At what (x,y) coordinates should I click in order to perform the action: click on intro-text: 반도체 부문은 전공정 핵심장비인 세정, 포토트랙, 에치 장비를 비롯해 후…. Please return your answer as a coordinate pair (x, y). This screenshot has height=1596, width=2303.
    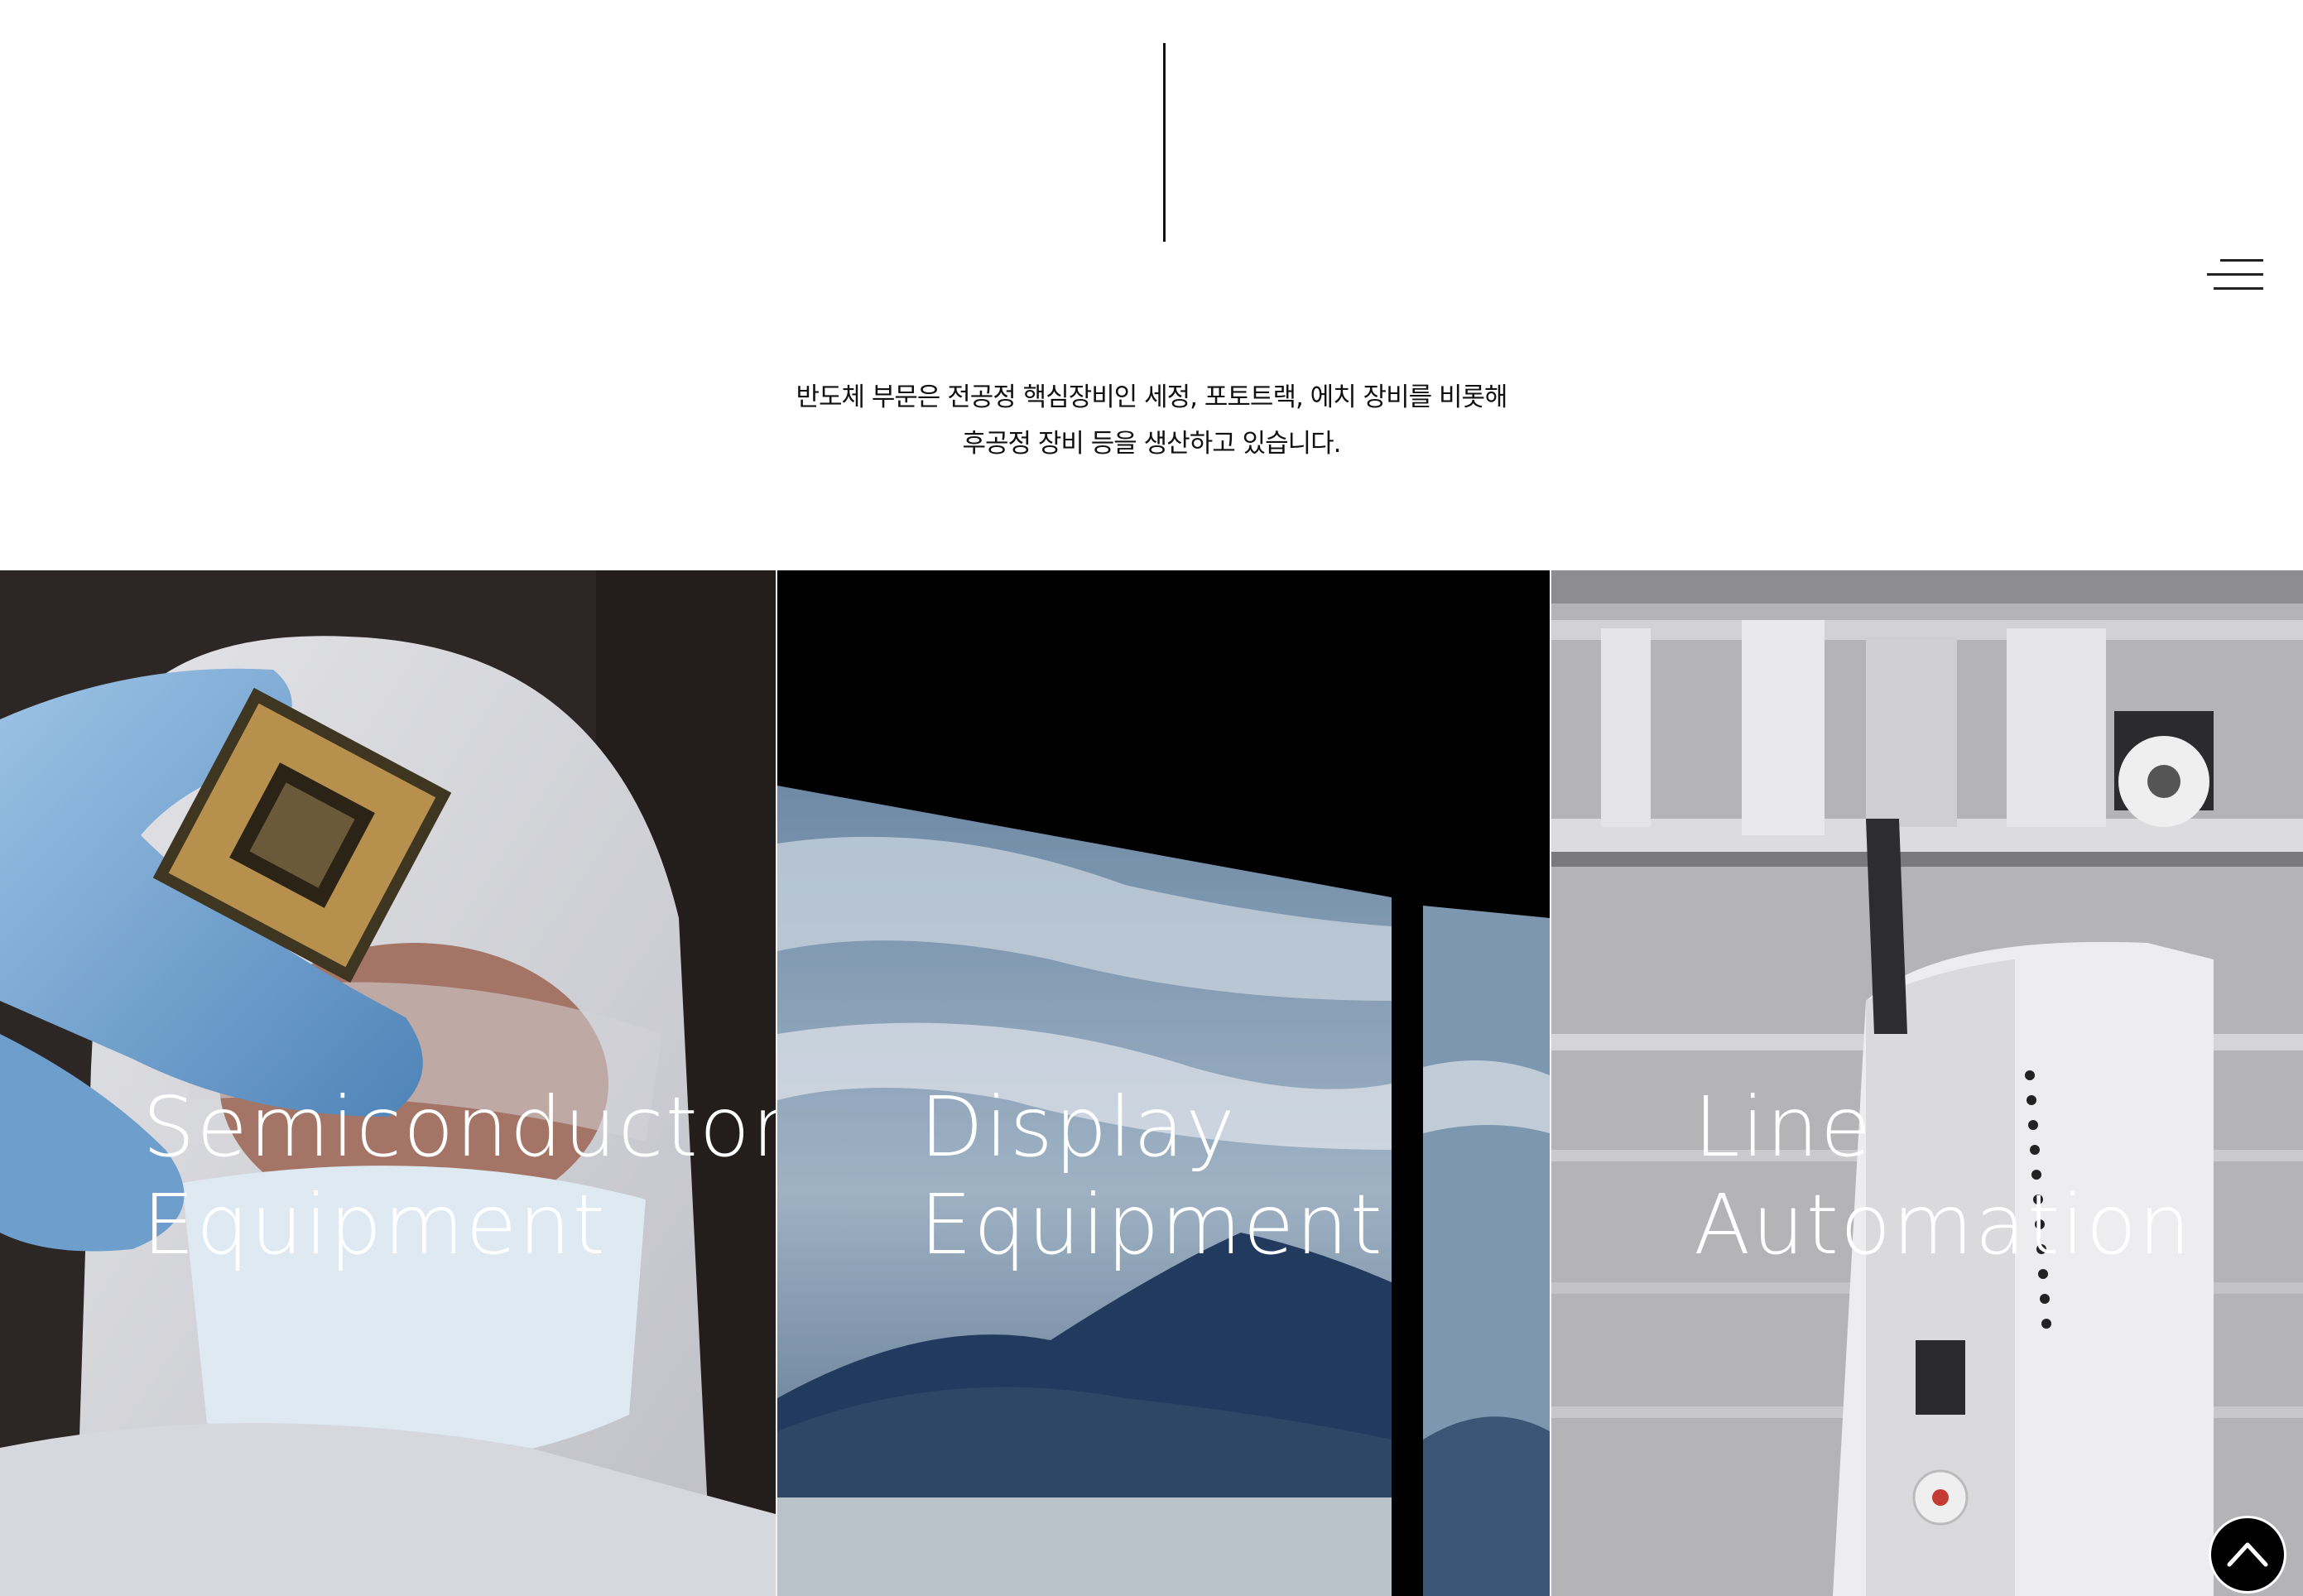
    Looking at the image, I should click on (1151, 420).